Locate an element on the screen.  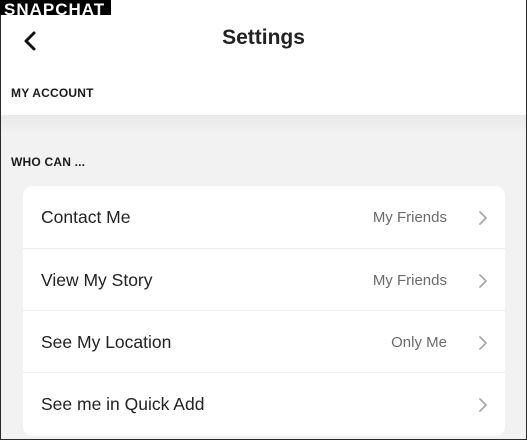
row-label: Contact Me is located at coordinates (86, 217).